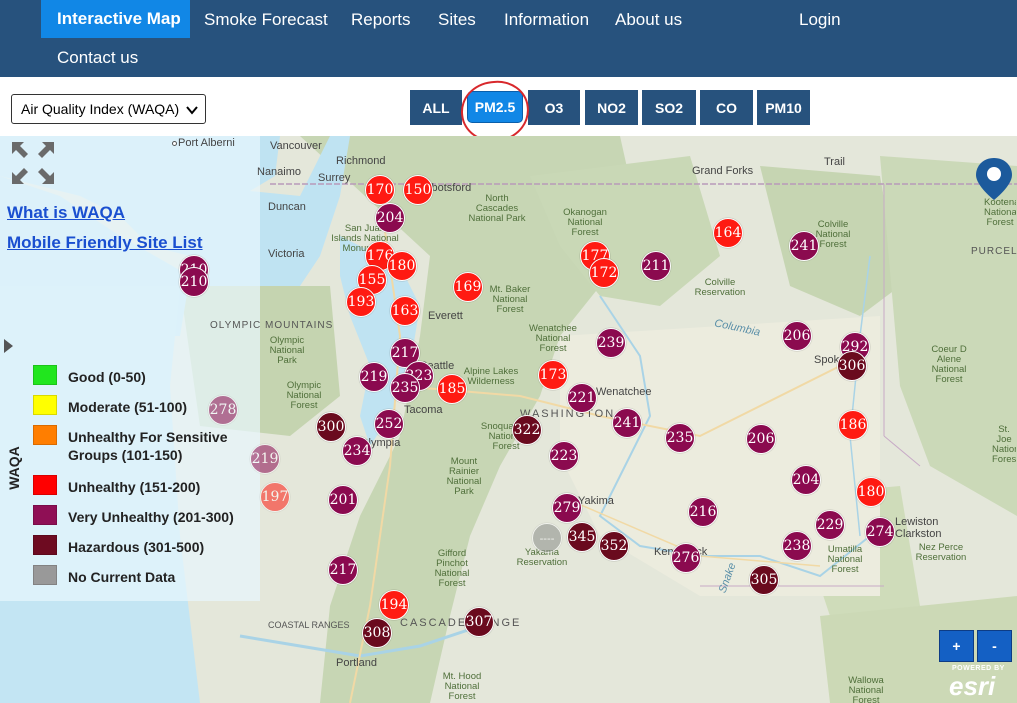 The width and height of the screenshot is (1017, 703). What do you see at coordinates (553, 375) in the screenshot?
I see `monitor-marker: 173` at bounding box center [553, 375].